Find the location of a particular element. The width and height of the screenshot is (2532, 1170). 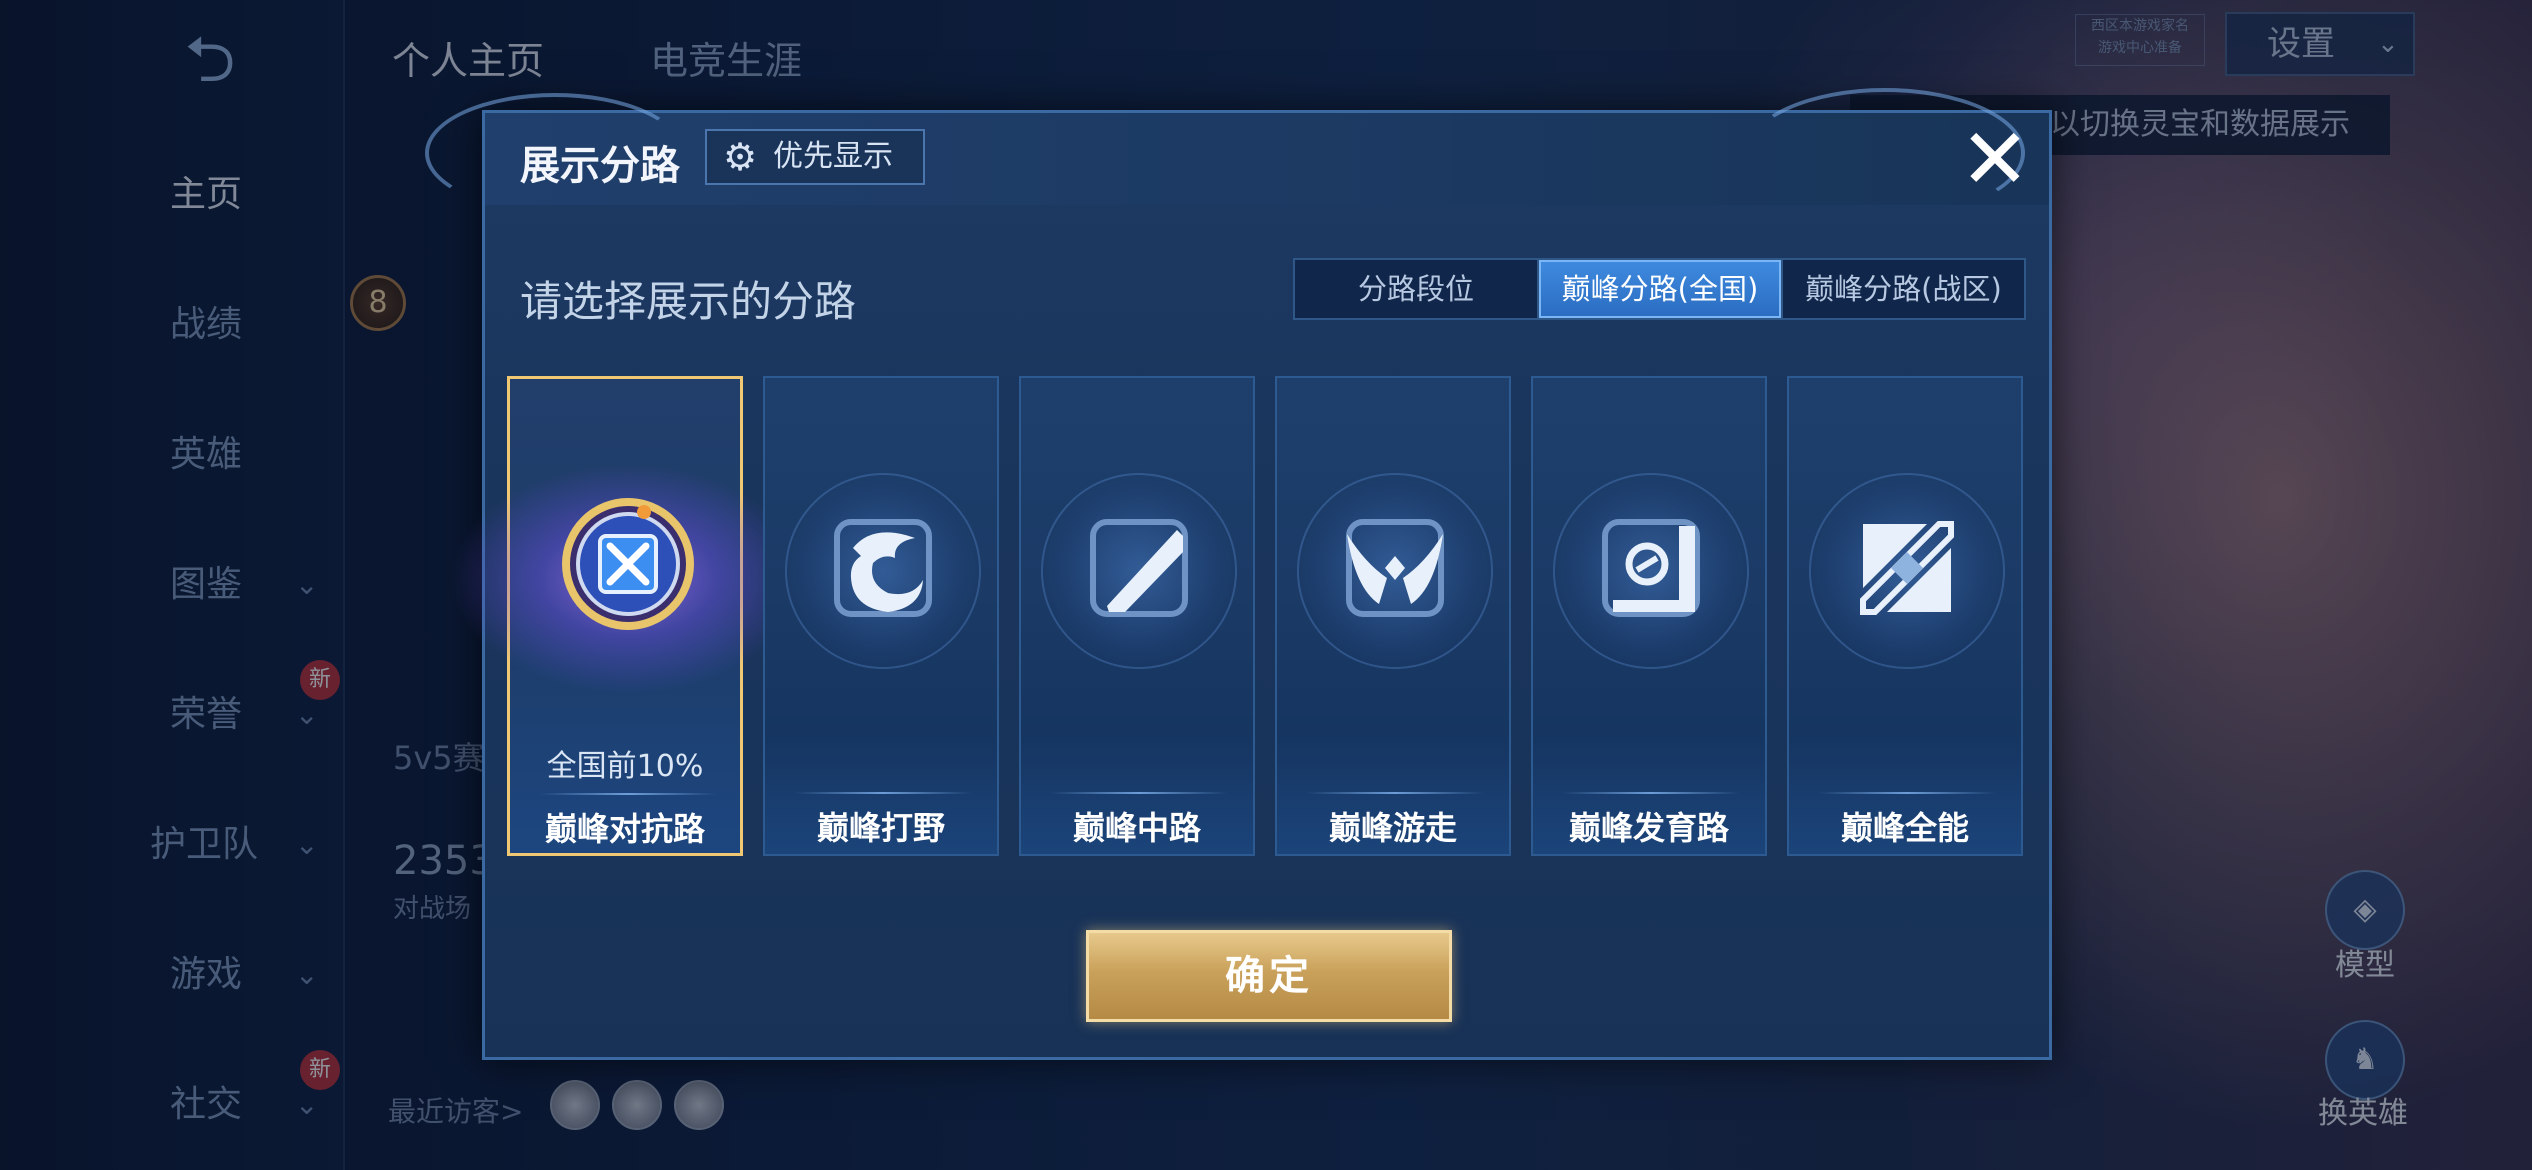

lane-card-all-round: 巅峰全能 is located at coordinates (1905, 616).